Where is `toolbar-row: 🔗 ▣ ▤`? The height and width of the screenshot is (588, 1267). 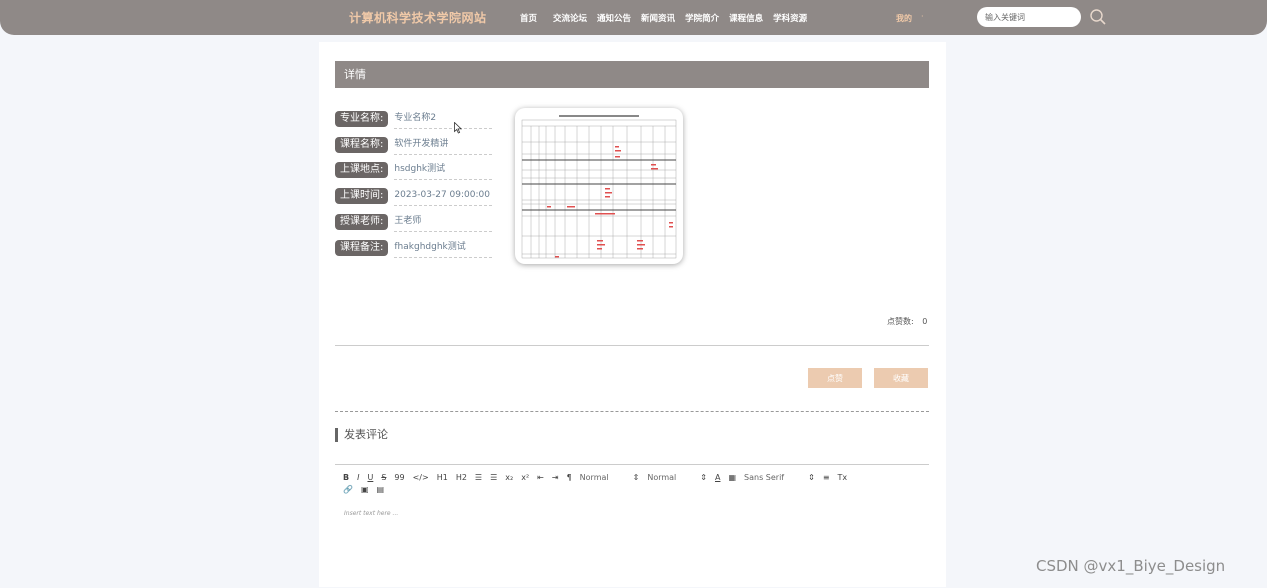 toolbar-row: 🔗 ▣ ▤ is located at coordinates (633, 489).